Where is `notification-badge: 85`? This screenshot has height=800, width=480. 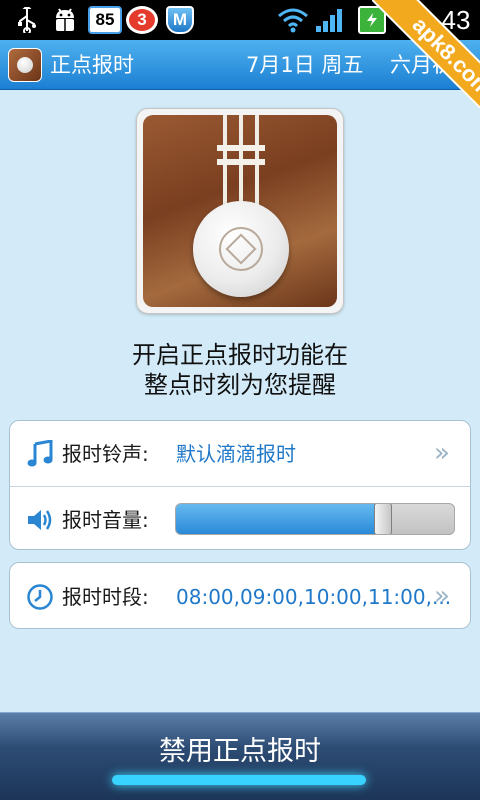 notification-badge: 85 is located at coordinates (105, 20).